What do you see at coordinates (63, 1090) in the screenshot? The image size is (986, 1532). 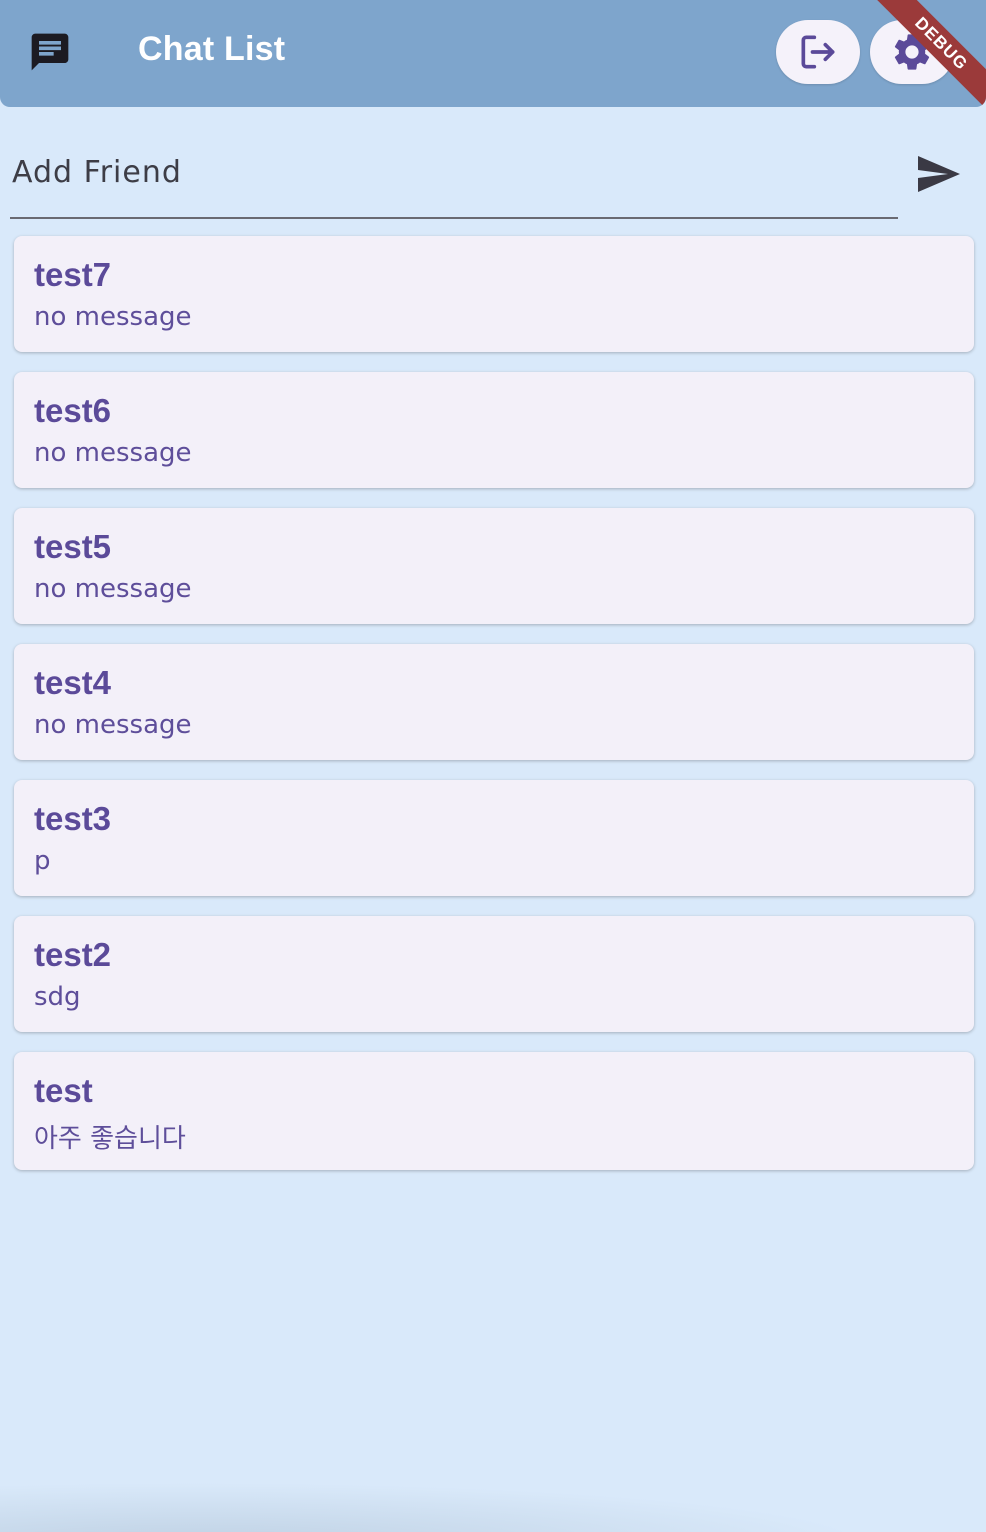 I see `chat-name: test` at bounding box center [63, 1090].